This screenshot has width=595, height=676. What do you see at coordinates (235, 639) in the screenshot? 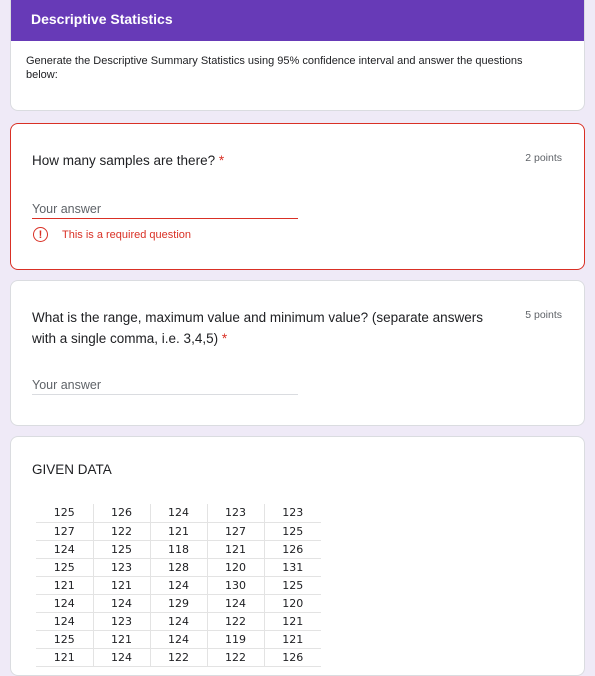
I see `table-cell: 119` at bounding box center [235, 639].